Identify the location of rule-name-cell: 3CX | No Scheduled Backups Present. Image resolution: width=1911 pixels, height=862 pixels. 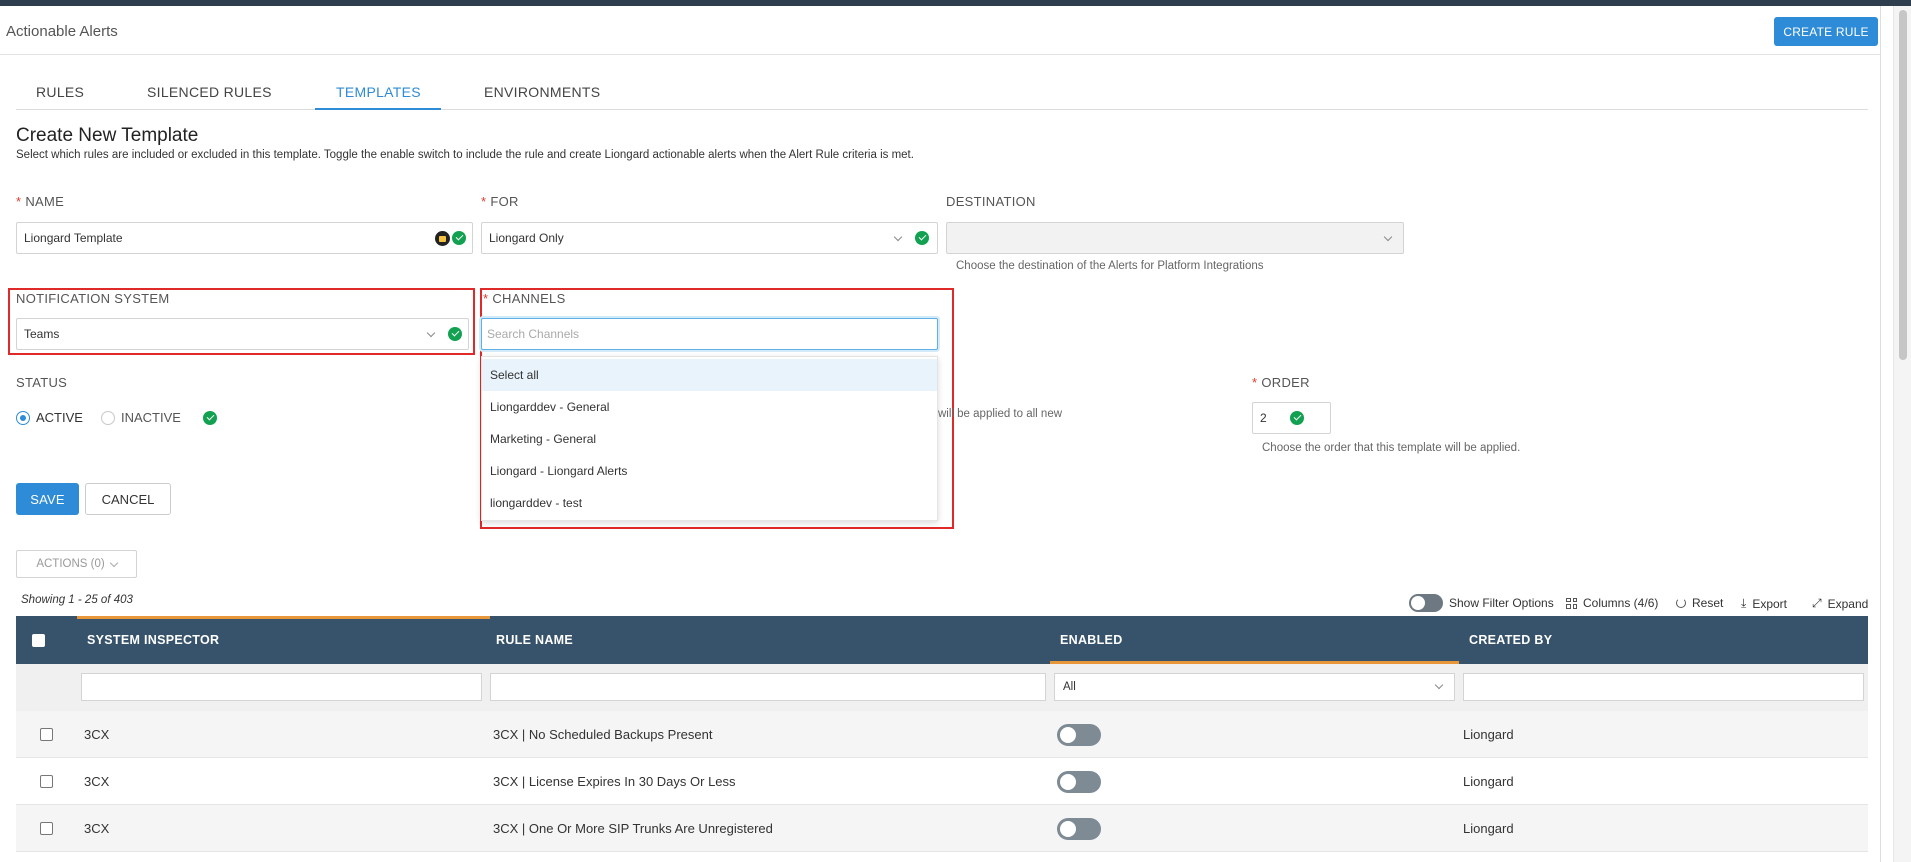
(602, 734).